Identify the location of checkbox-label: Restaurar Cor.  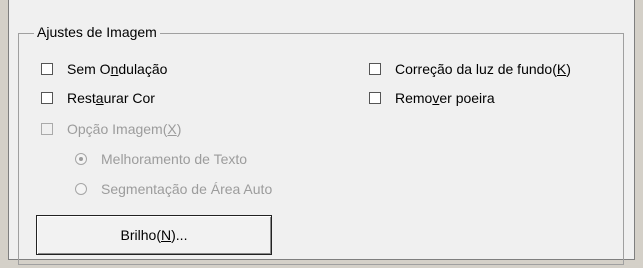
(111, 98).